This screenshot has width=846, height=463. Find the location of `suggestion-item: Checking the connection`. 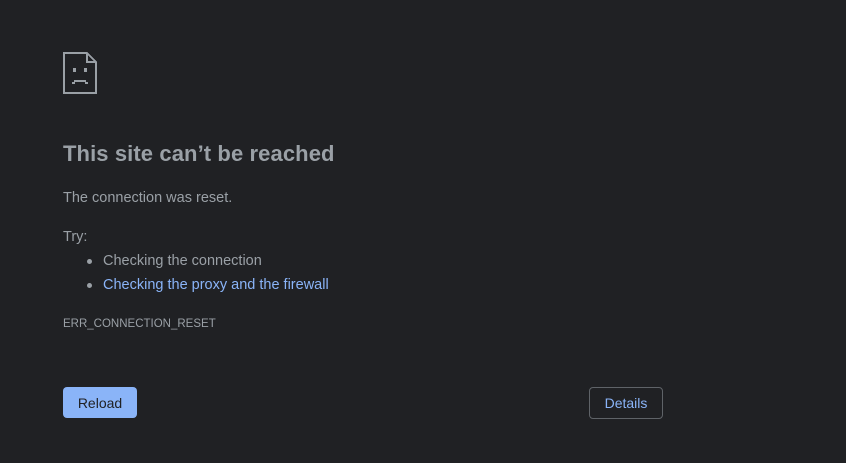

suggestion-item: Checking the connection is located at coordinates (196, 264).